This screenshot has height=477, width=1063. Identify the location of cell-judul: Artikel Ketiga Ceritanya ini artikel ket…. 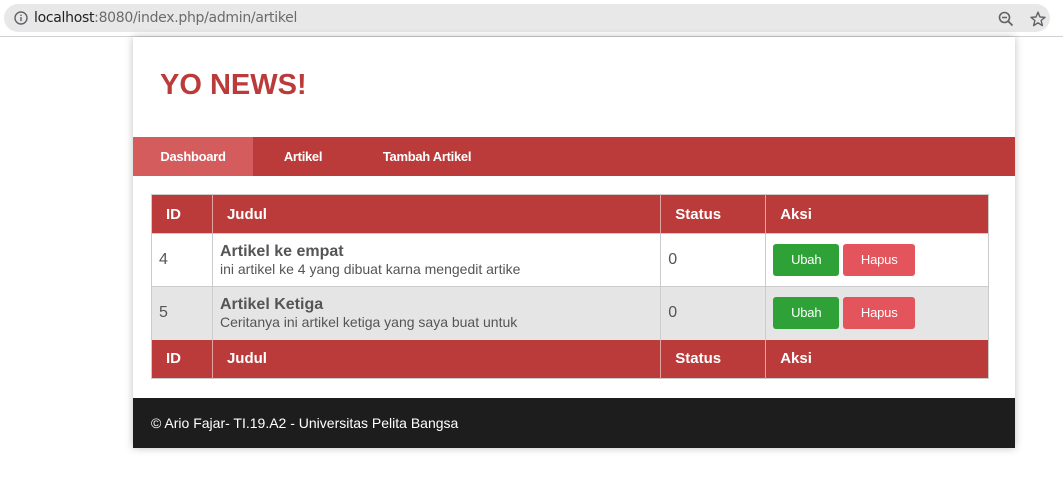
(437, 313).